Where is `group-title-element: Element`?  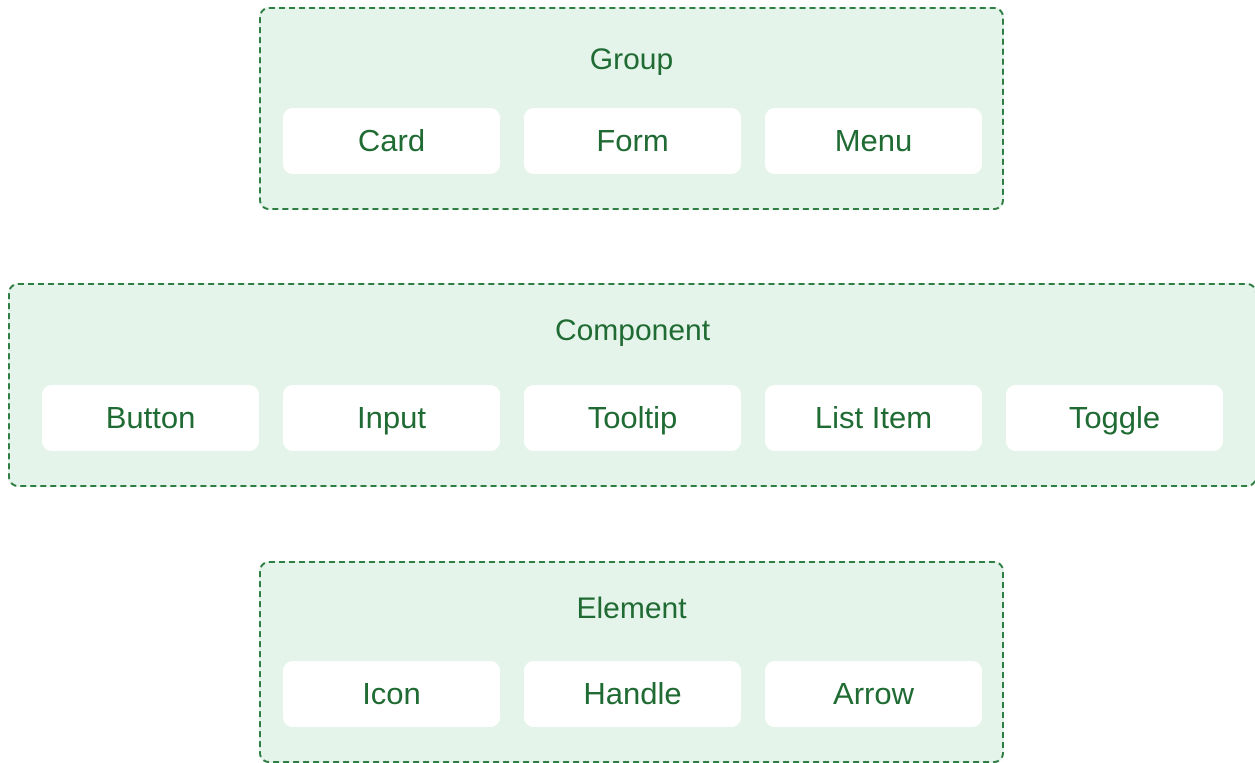 group-title-element: Element is located at coordinates (631, 608).